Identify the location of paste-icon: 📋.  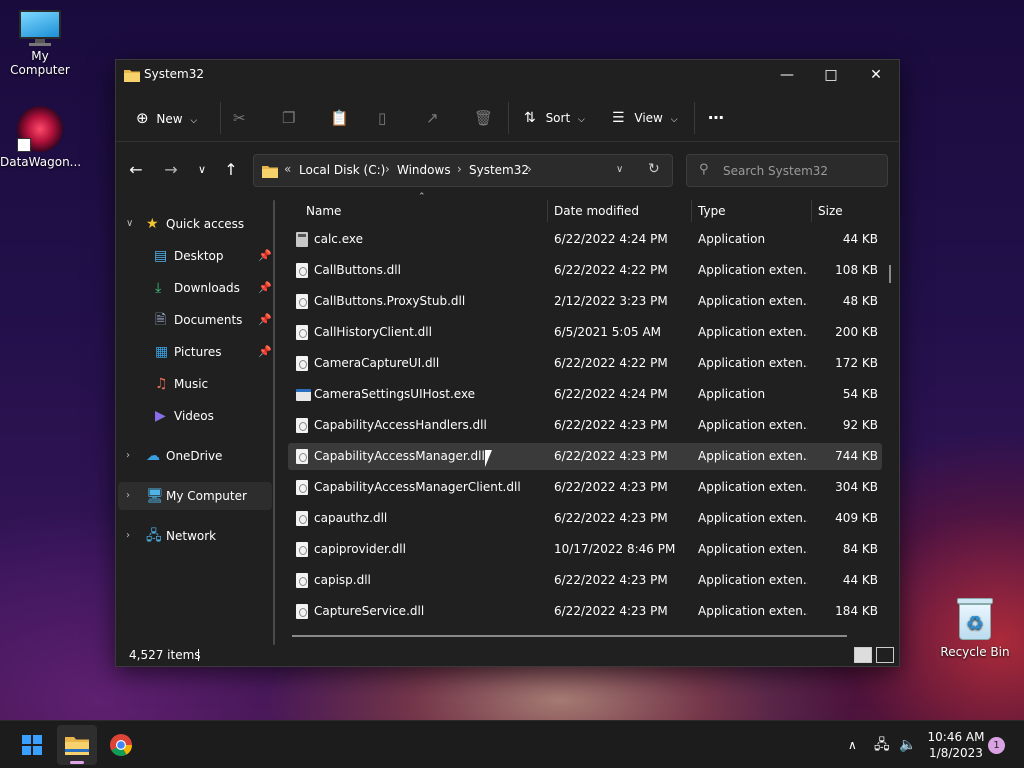
(339, 118).